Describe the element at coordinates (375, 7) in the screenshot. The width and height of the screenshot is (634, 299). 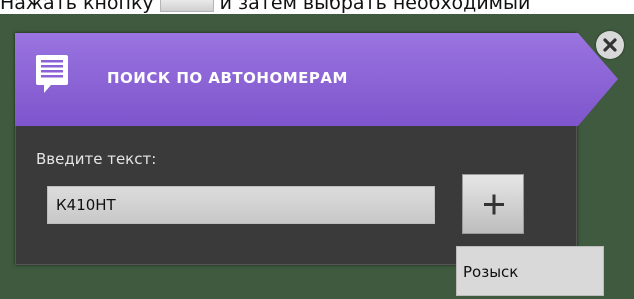
I see `instruction-text-after: и затем выбрать необходимый` at that location.